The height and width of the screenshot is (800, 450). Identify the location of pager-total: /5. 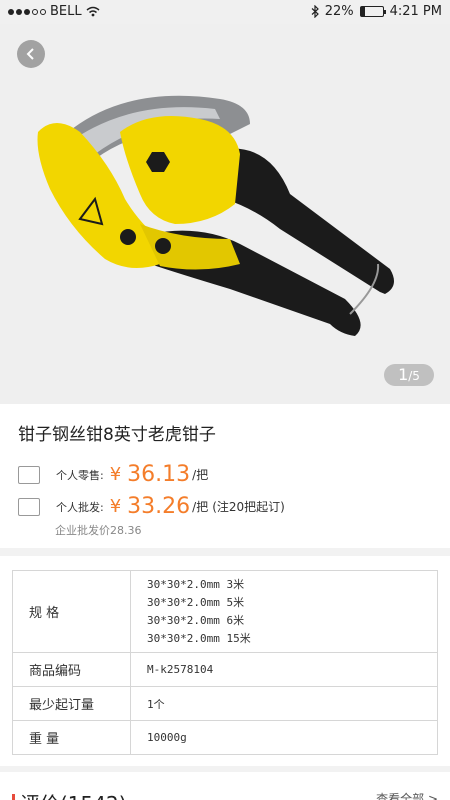
(414, 376).